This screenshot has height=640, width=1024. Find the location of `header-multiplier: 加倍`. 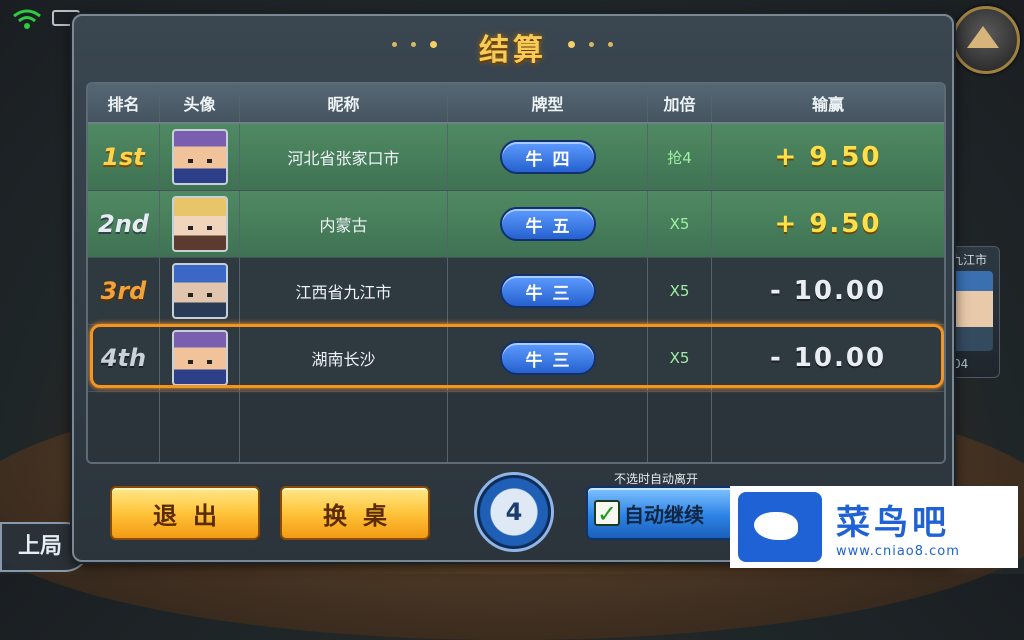

header-multiplier: 加倍 is located at coordinates (680, 103).